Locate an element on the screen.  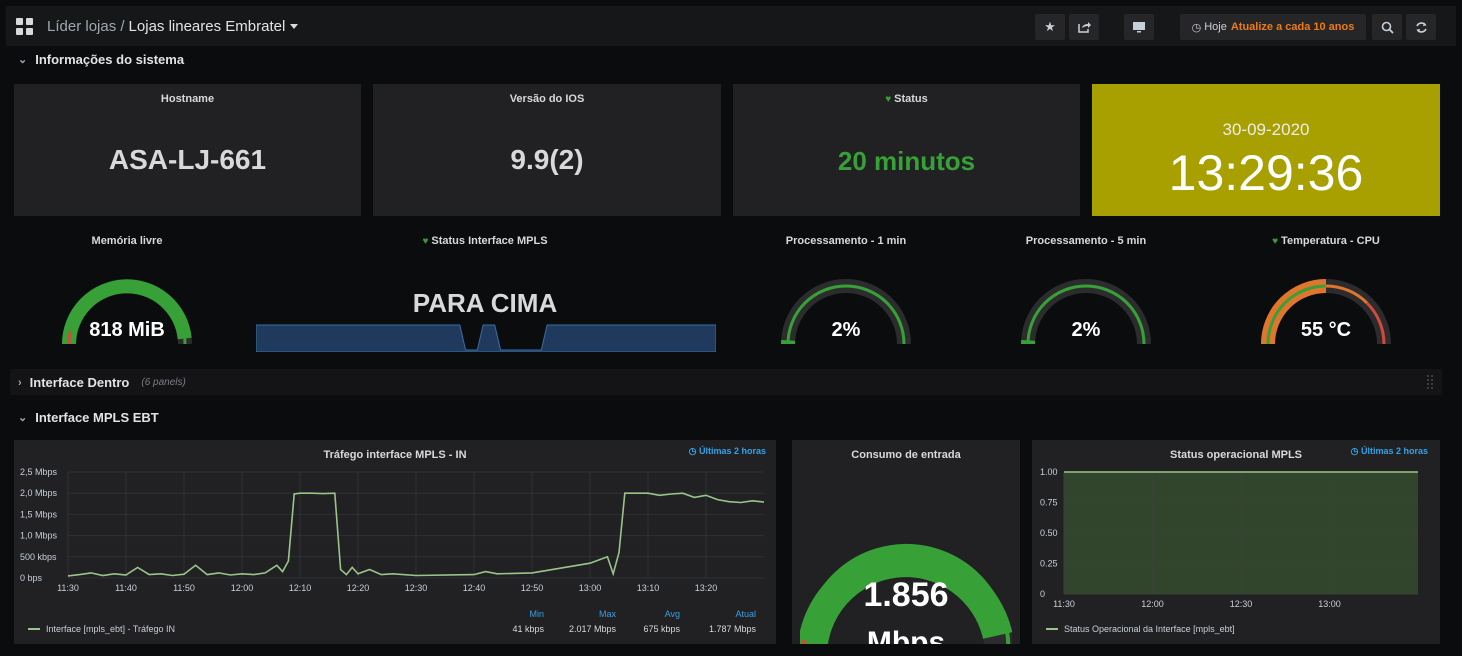
panel-hostname: Hostname ASA-LJ-661 is located at coordinates (187, 150).